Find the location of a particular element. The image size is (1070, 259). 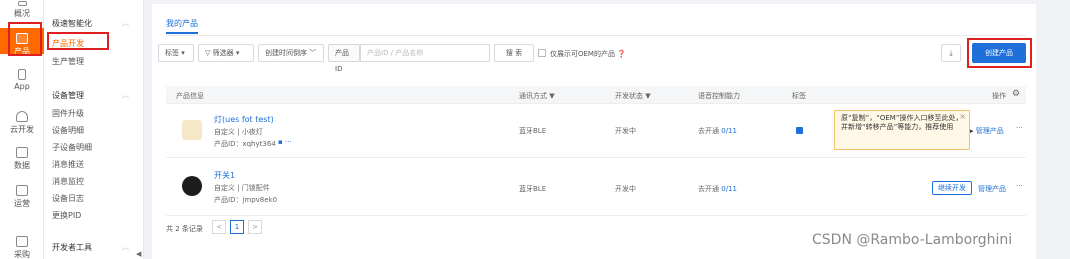

tab-divider is located at coordinates (596, 35).